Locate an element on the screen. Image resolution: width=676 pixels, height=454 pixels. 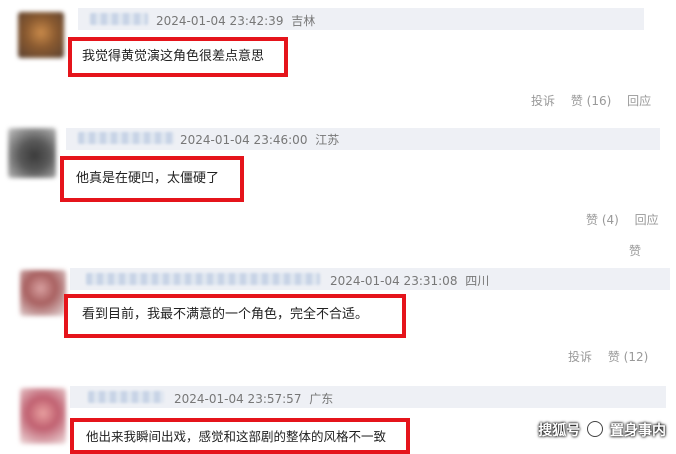
comment-timestamp: 2024-01-04 23:57:57 is located at coordinates (238, 399).